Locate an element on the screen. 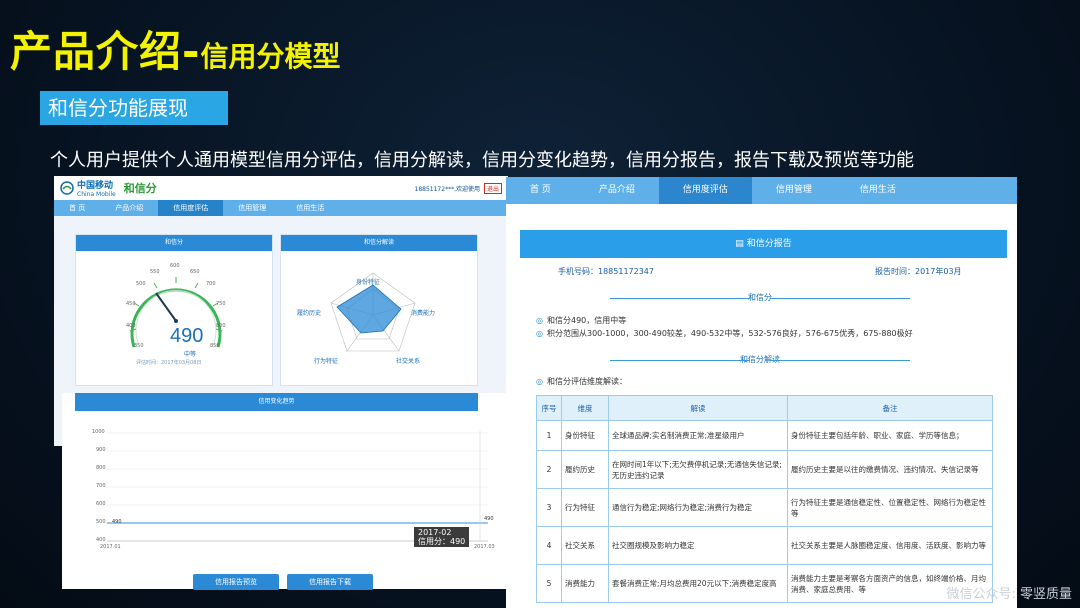 The image size is (1080, 608). dimension-bullet: ◎ 和信分评估维度解读： is located at coordinates (581, 381).